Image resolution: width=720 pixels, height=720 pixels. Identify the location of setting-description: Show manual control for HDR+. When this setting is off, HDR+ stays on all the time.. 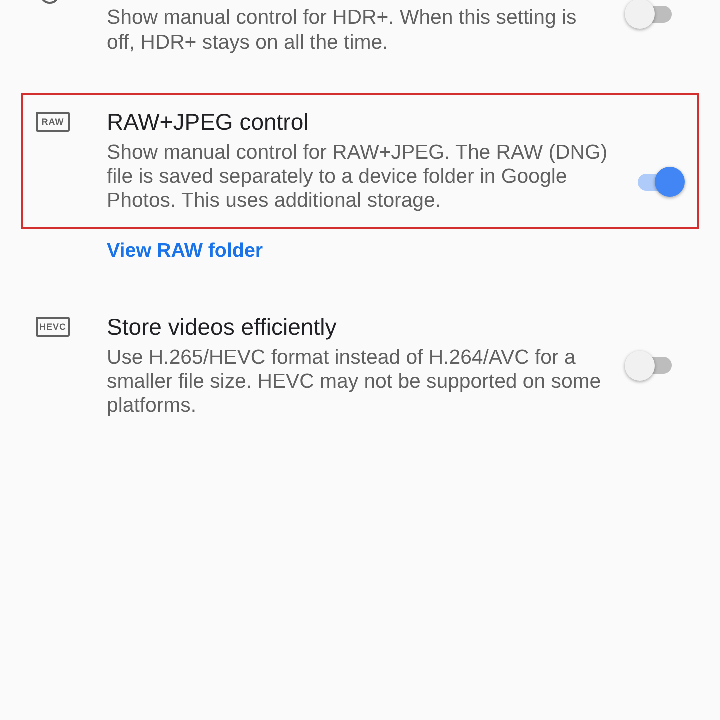
(342, 31).